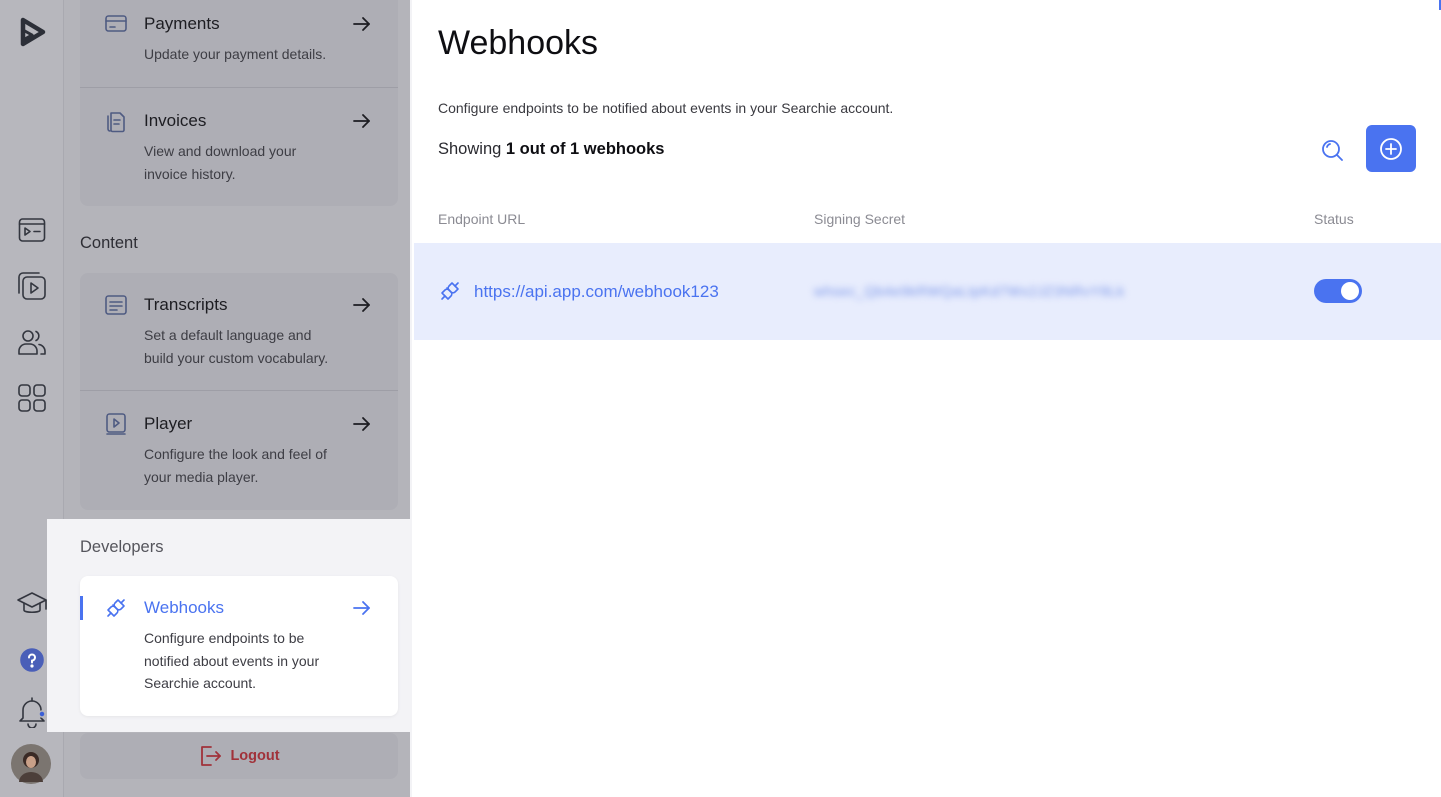 Image resolution: width=1441 pixels, height=797 pixels. I want to click on logout-button: Logout, so click(239, 756).